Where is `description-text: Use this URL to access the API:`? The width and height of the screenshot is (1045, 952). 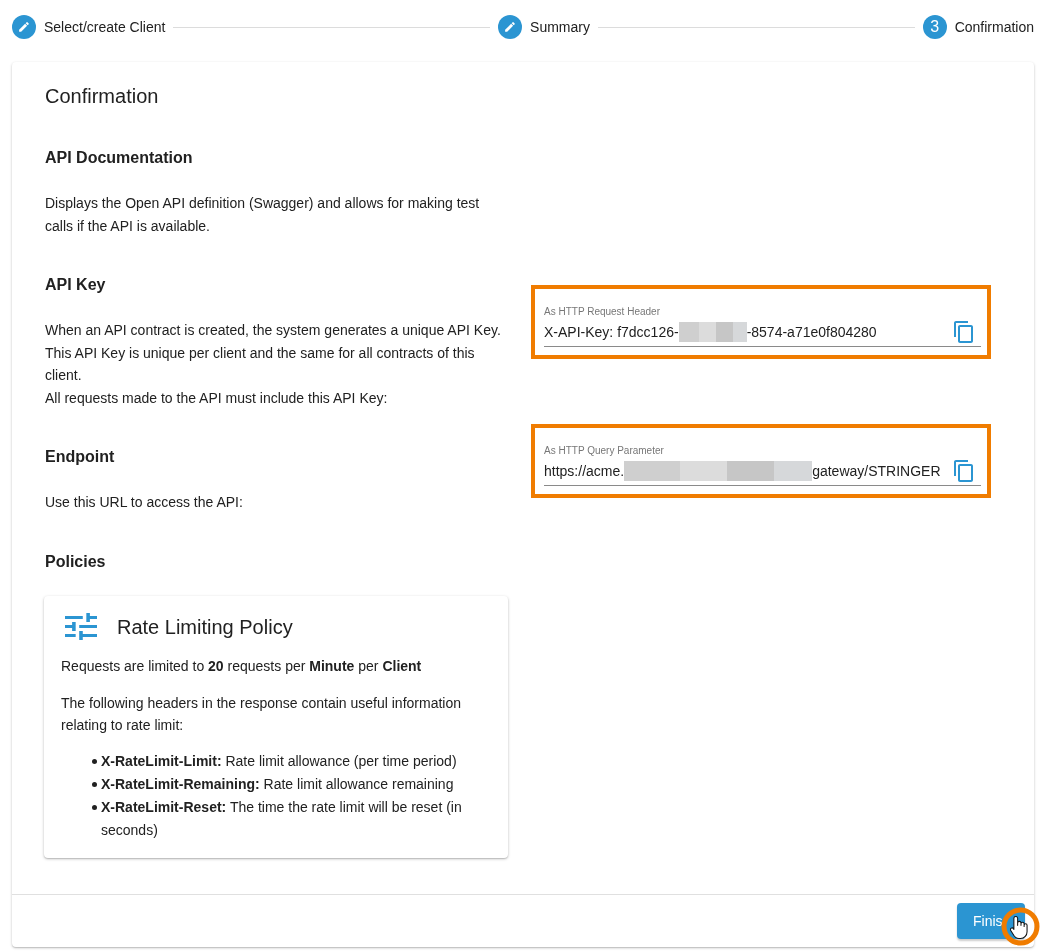 description-text: Use this URL to access the API: is located at coordinates (144, 502).